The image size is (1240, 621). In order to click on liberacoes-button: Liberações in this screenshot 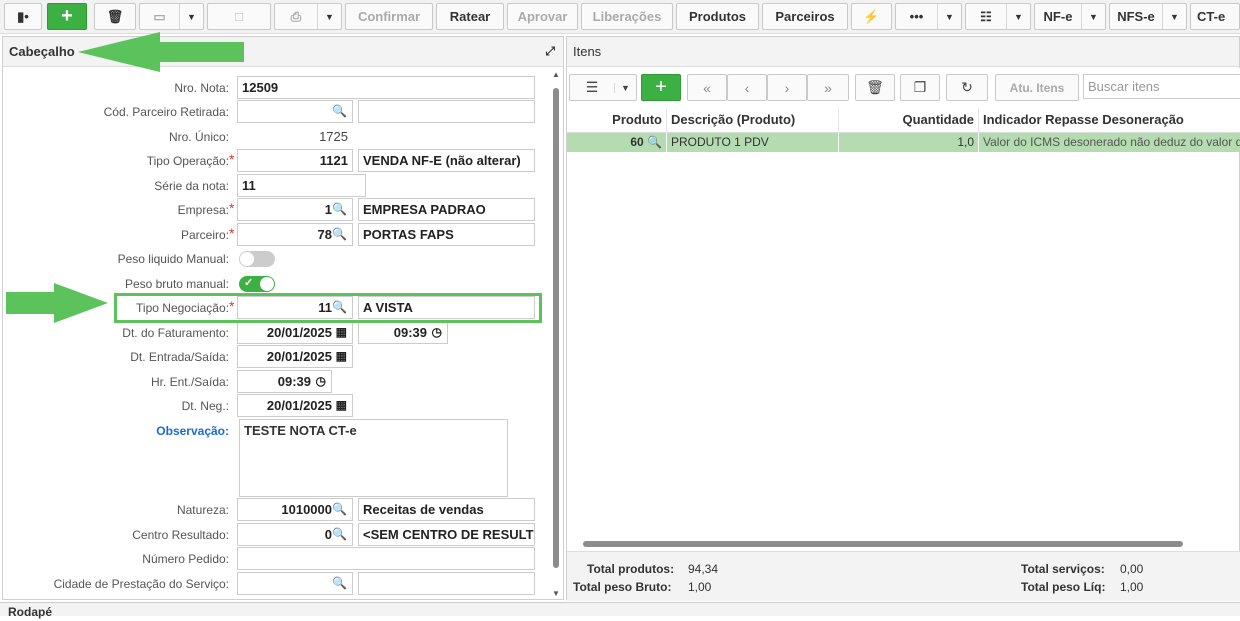, I will do `click(627, 16)`.